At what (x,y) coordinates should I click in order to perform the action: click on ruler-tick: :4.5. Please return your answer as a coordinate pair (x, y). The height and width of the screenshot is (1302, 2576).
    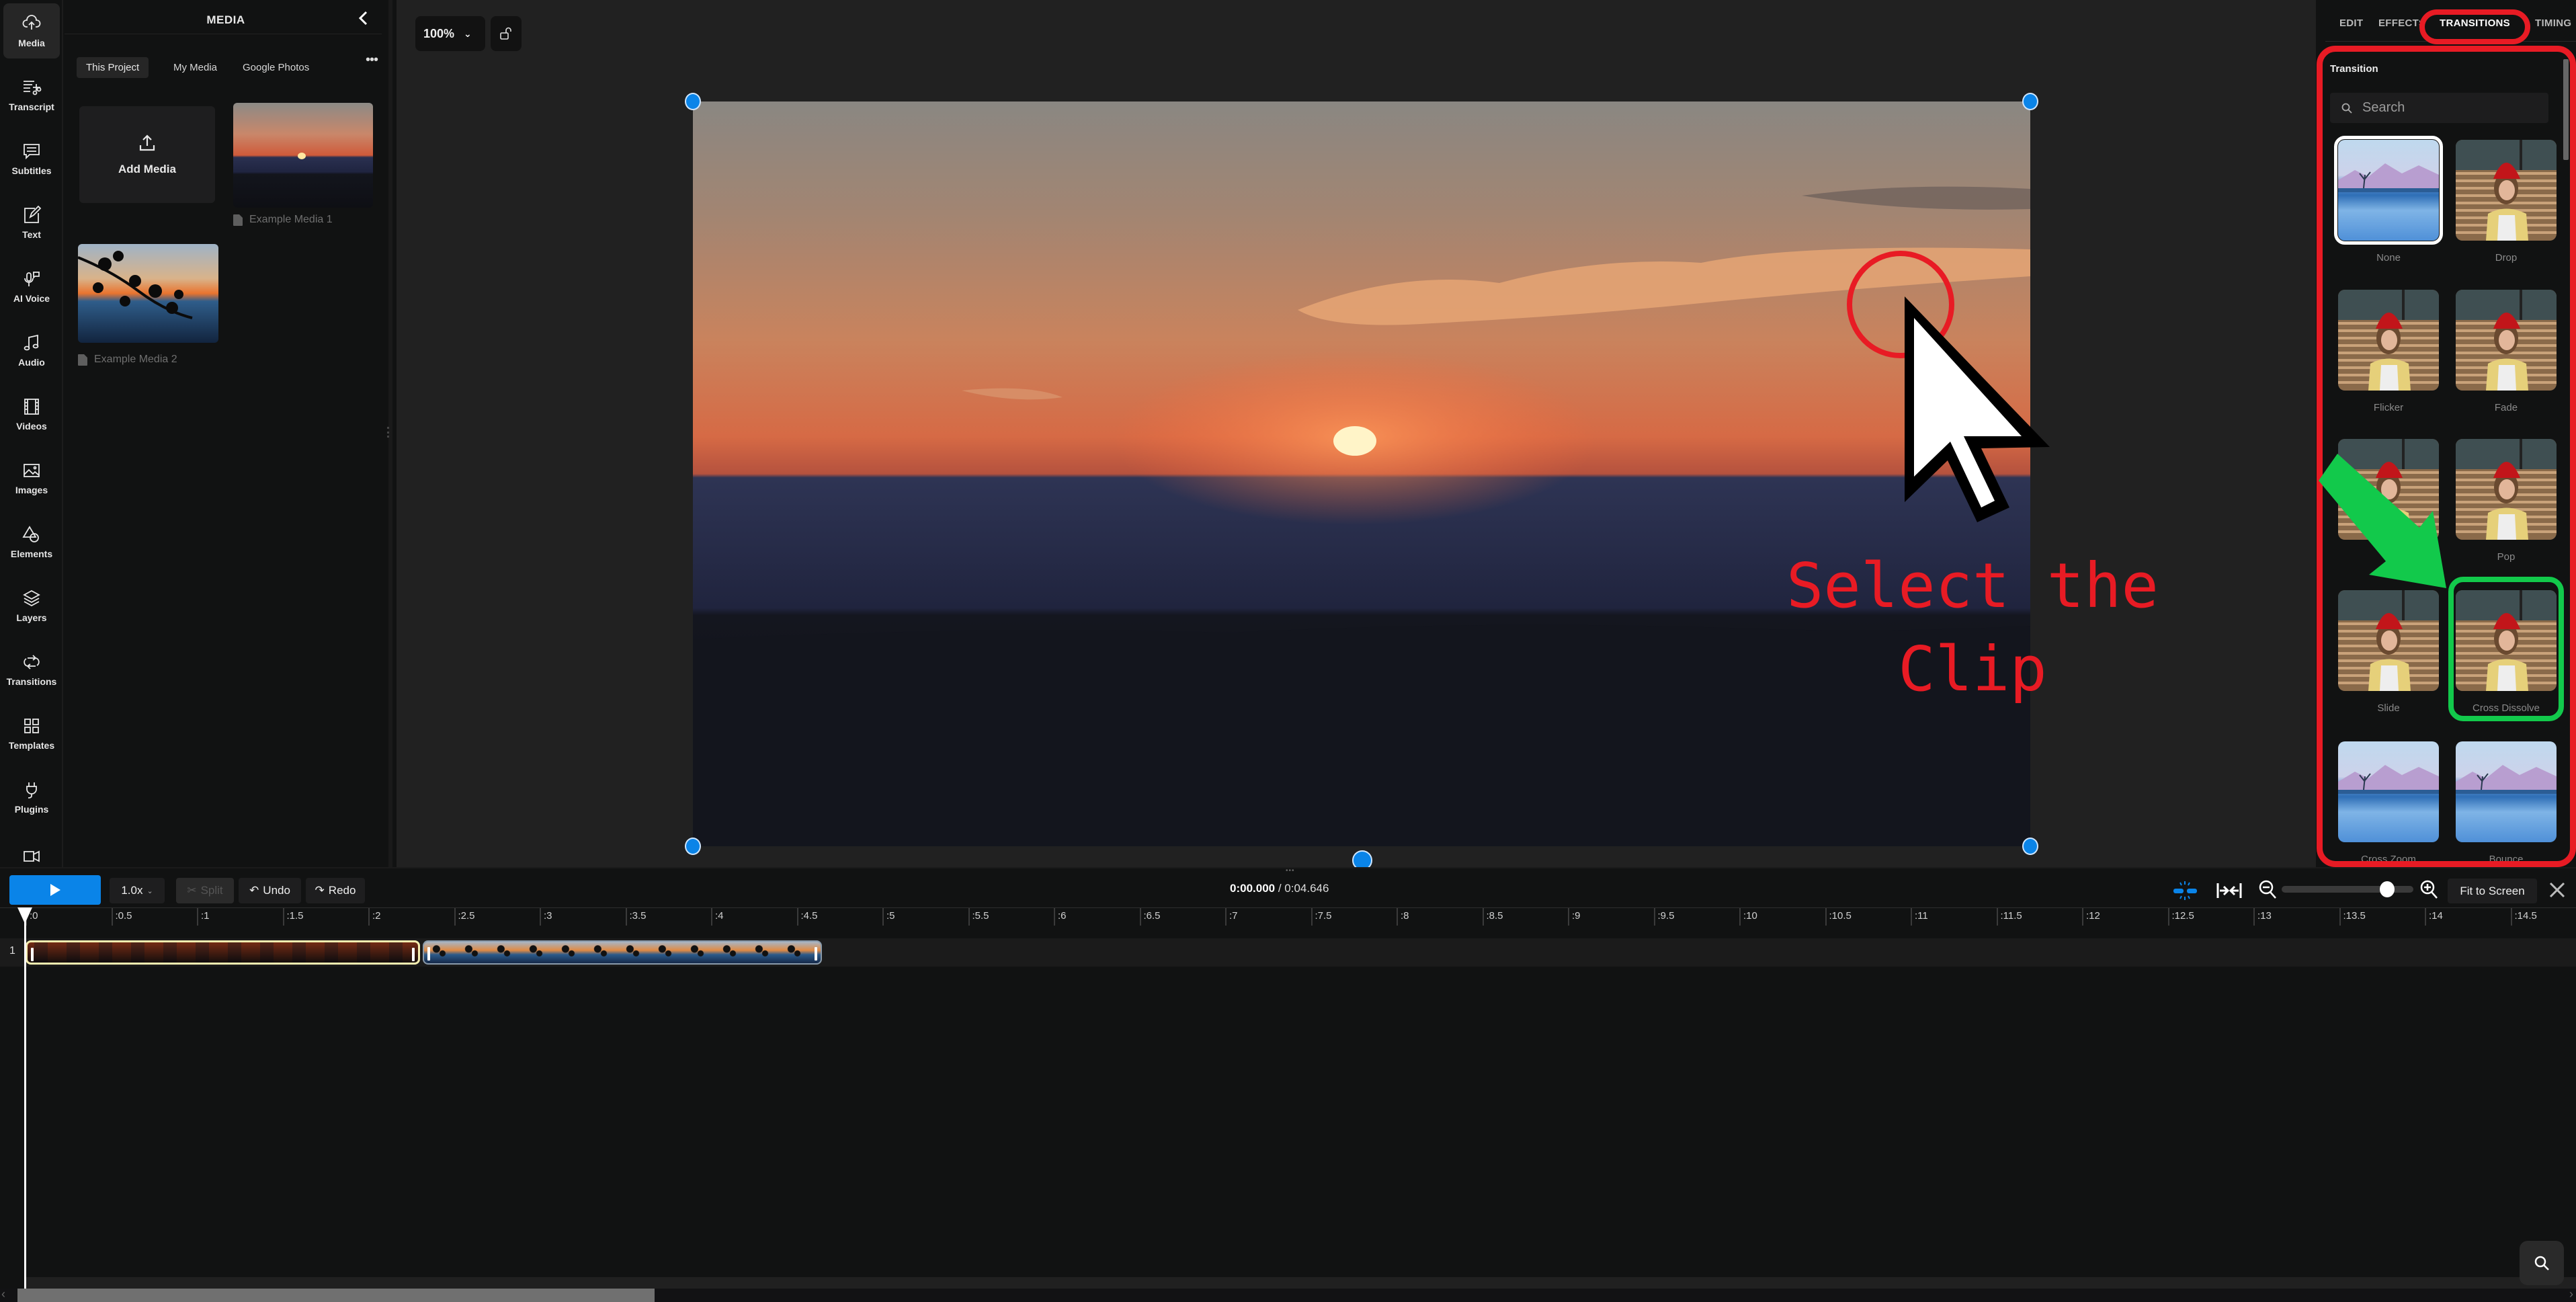
    Looking at the image, I should click on (807, 917).